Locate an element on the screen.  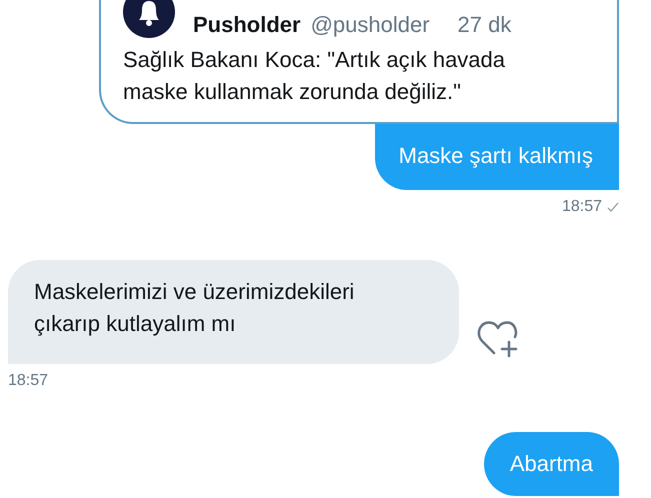
check-icon is located at coordinates (613, 207).